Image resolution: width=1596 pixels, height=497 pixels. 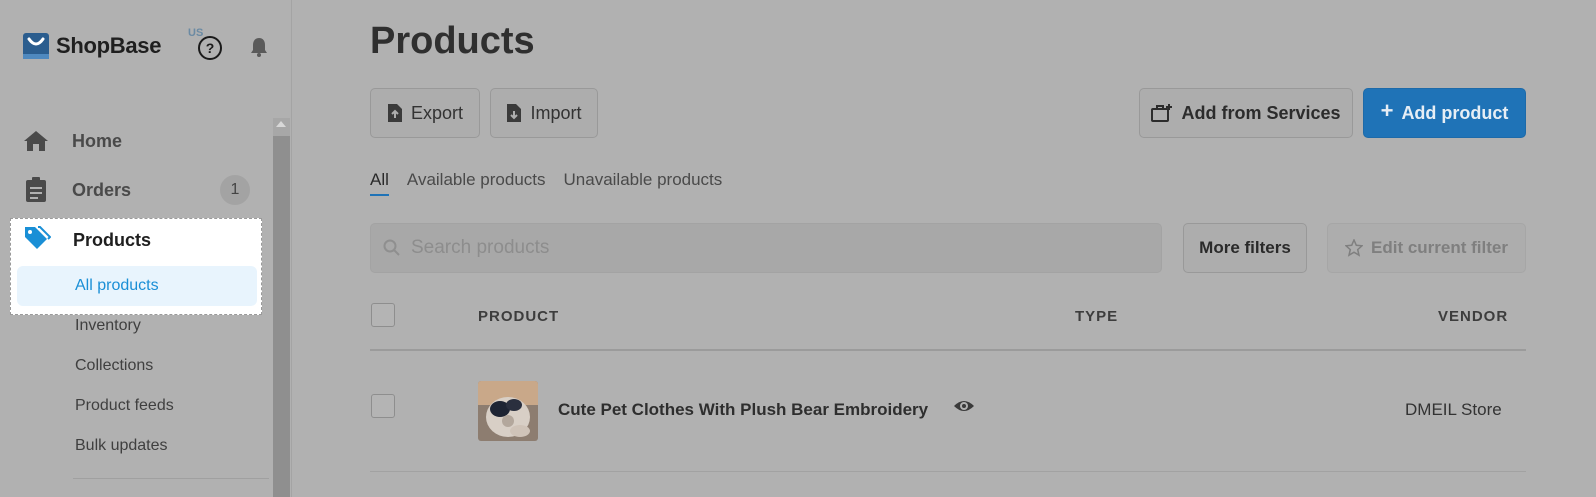 I want to click on product-vendor: DMEIL Store, so click(x=1453, y=409).